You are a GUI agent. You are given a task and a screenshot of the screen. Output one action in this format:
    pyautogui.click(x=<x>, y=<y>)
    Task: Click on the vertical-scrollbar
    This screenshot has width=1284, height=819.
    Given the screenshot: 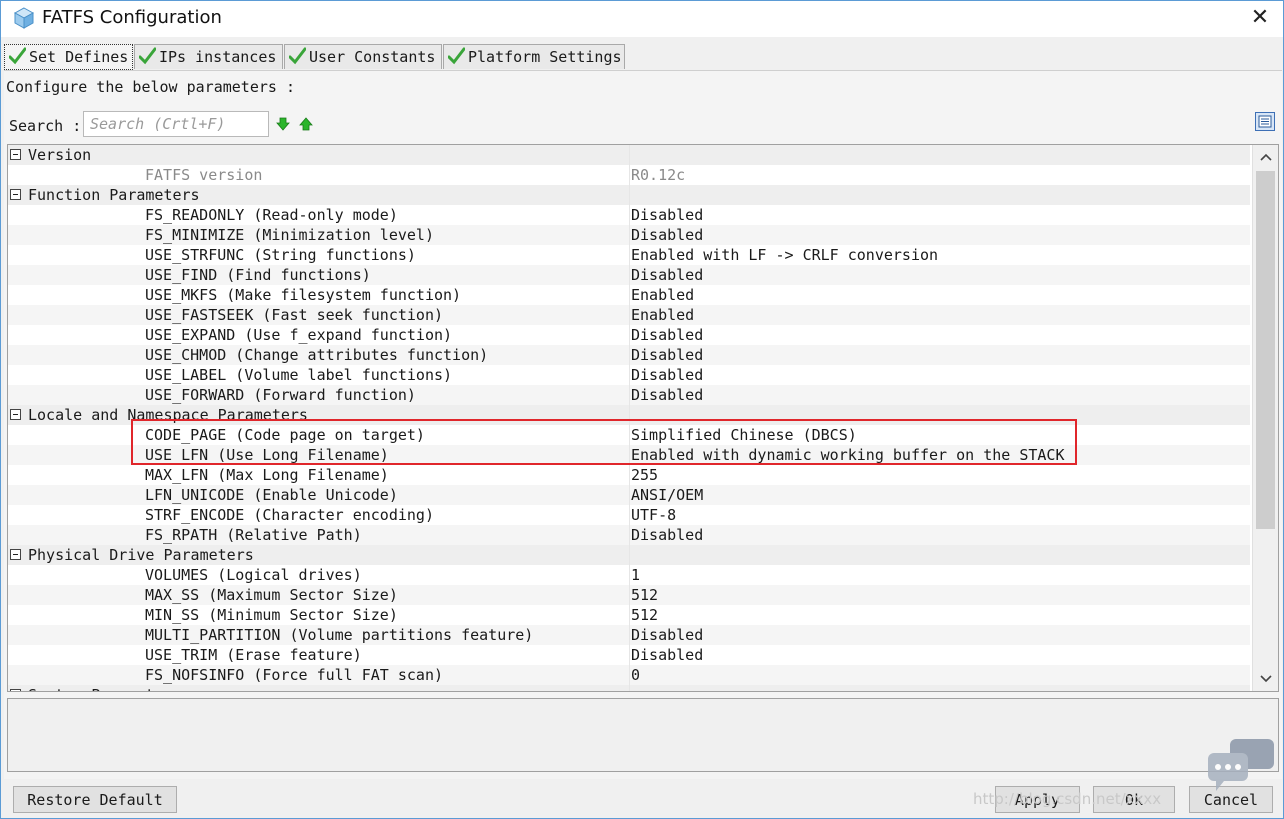 What is the action you would take?
    pyautogui.click(x=1265, y=418)
    